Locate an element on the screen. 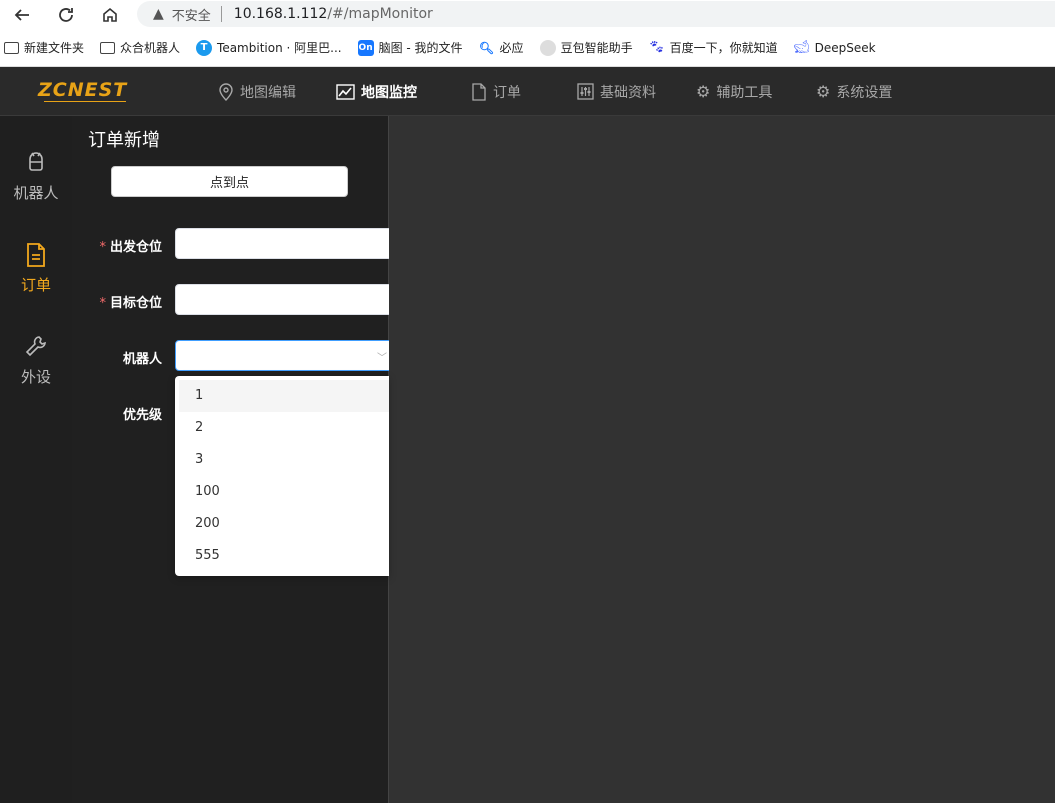 This screenshot has height=803, width=1055. dropdown-option: 555 is located at coordinates (284, 556).